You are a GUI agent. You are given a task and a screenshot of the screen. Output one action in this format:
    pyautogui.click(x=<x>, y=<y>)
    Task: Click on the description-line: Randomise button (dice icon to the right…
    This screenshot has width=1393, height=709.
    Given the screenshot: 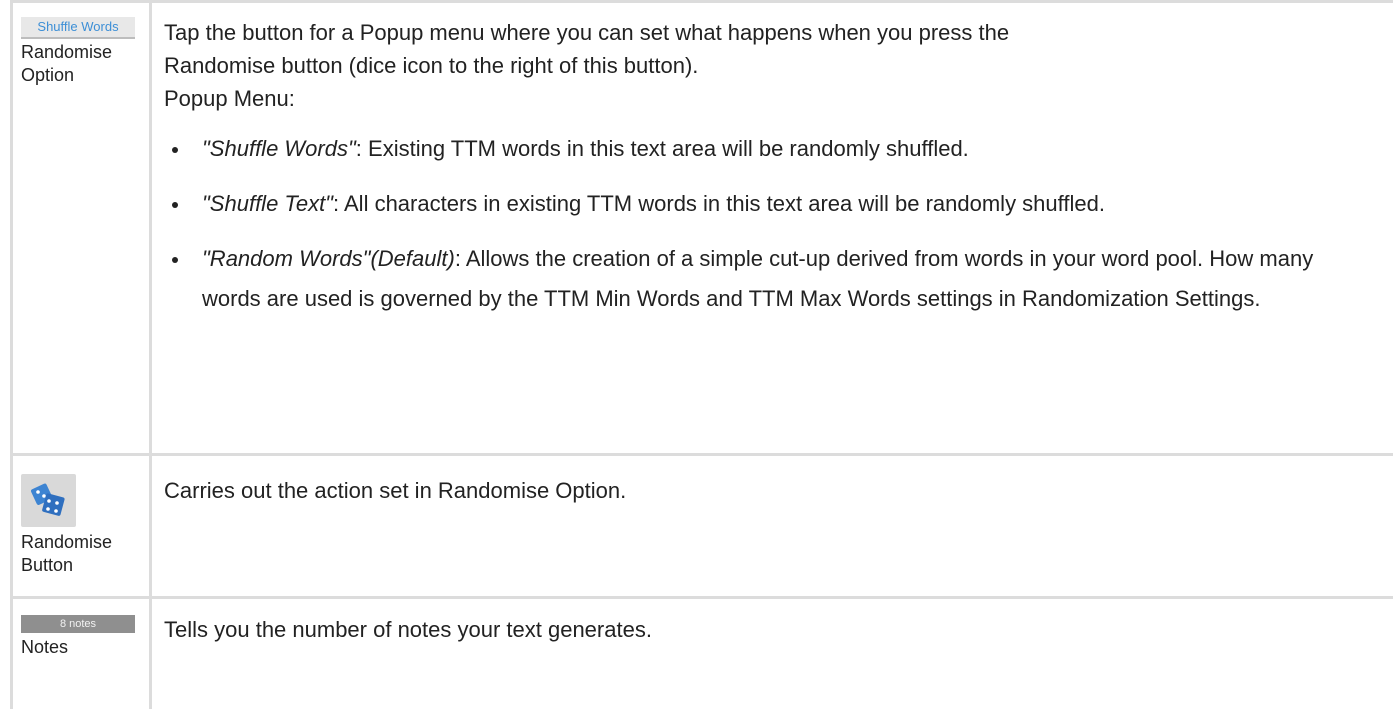 What is the action you would take?
    pyautogui.click(x=431, y=65)
    